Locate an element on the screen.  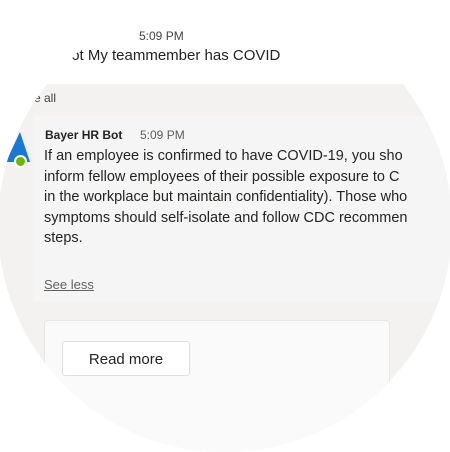
message-line: steps. is located at coordinates (63, 238).